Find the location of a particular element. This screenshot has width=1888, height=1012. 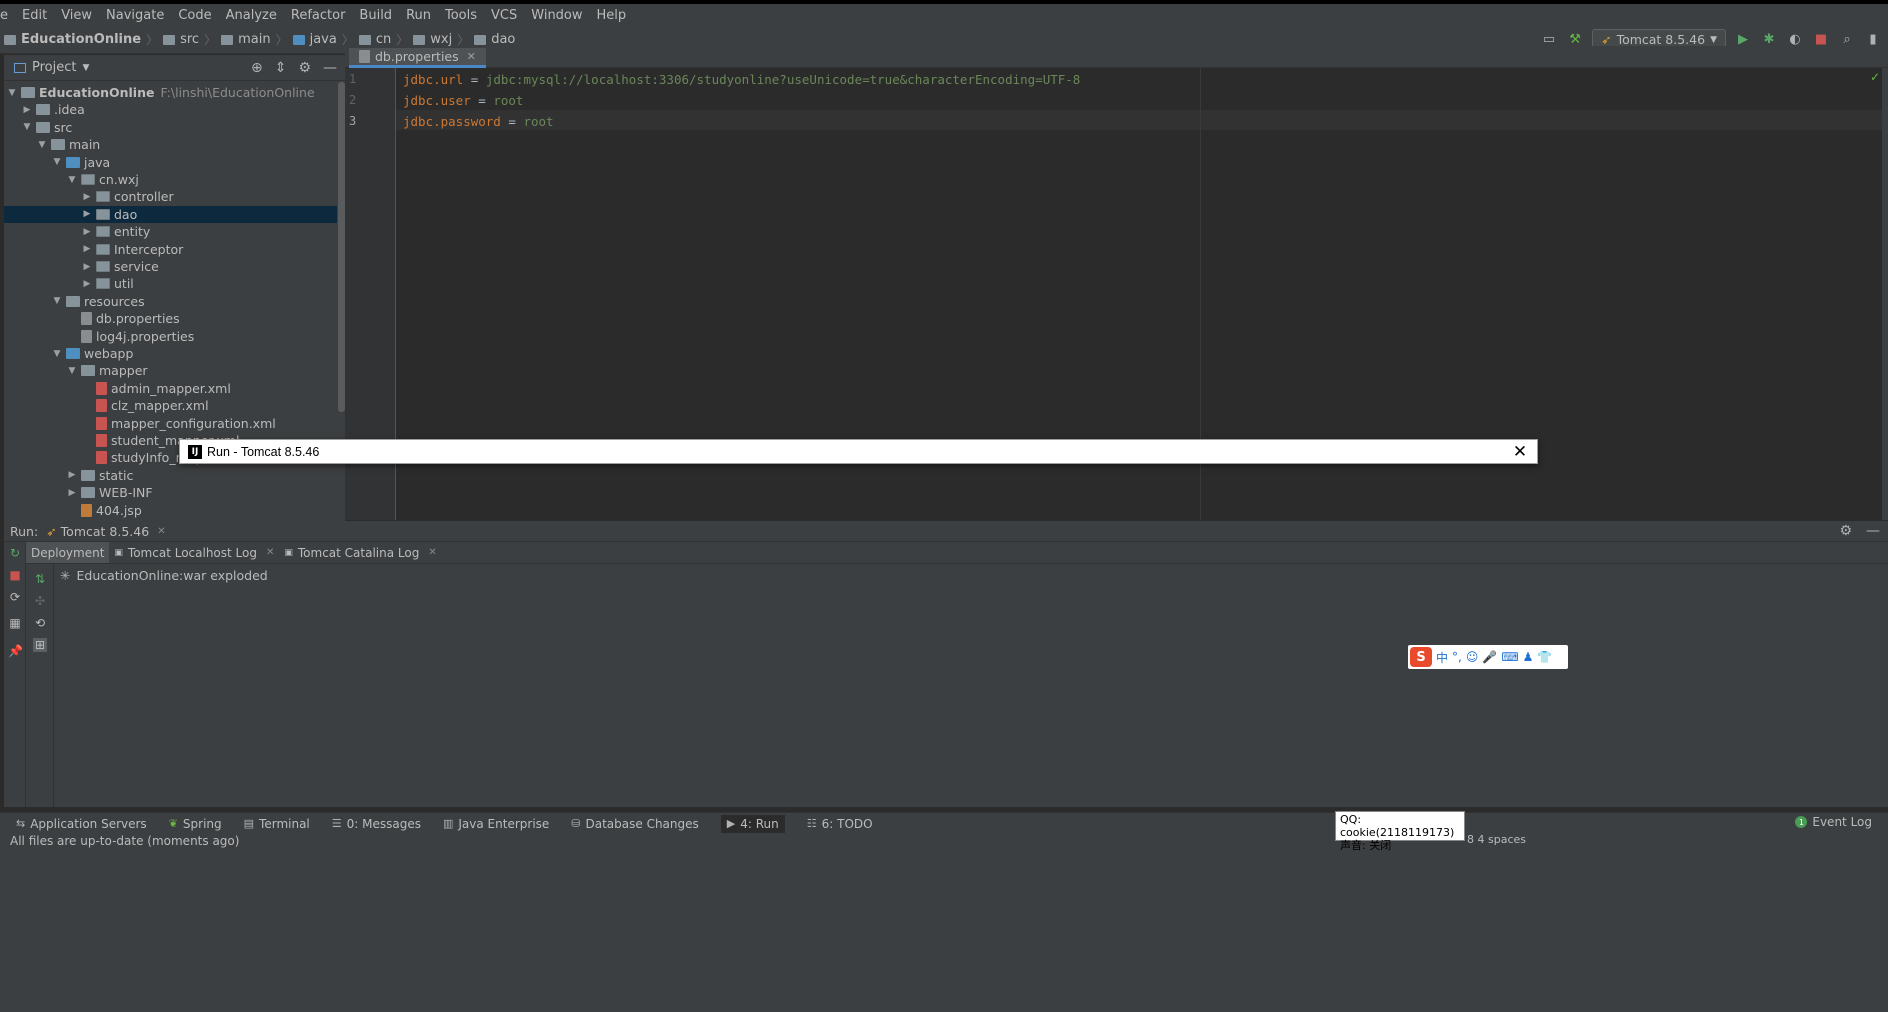

tab-db-properties: db.properties ✕ is located at coordinates (417, 58).